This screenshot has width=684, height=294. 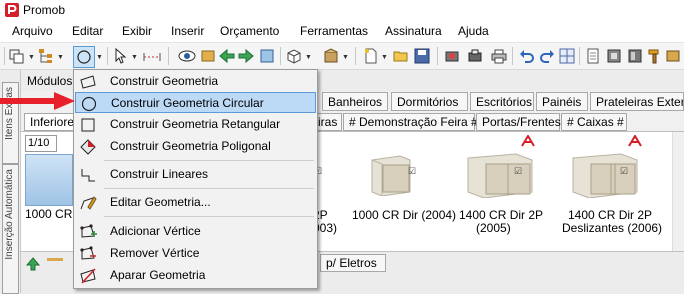 What do you see at coordinates (635, 141) in the screenshot?
I see `brand-logo-icon` at bounding box center [635, 141].